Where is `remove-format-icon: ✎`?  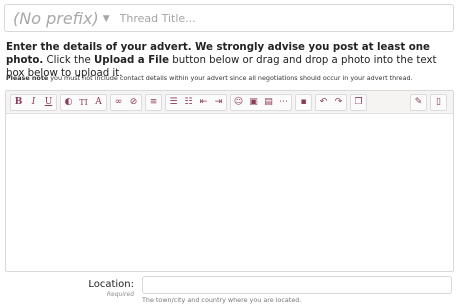
remove-format-icon: ✎ is located at coordinates (418, 102).